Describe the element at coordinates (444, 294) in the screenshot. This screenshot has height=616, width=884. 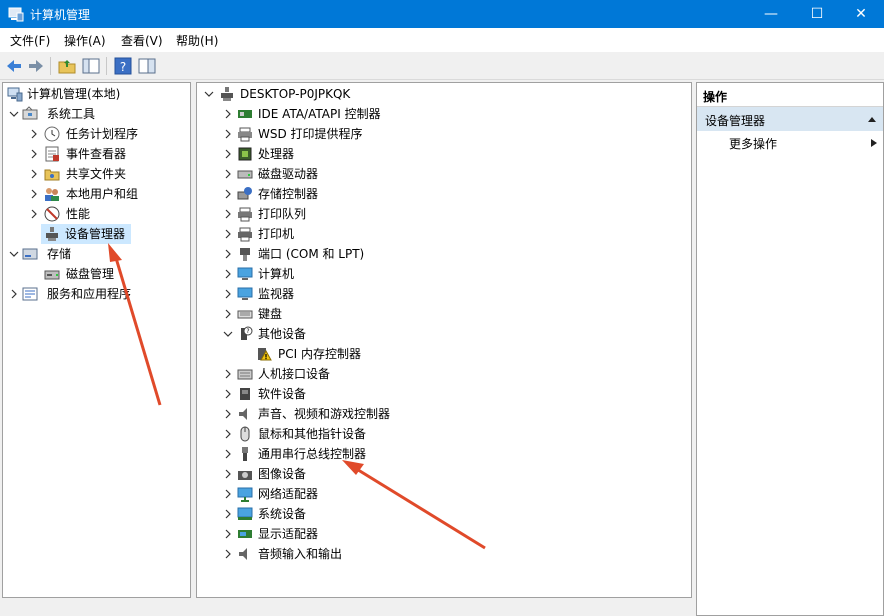
I see `device-category-10: 监视器` at that location.